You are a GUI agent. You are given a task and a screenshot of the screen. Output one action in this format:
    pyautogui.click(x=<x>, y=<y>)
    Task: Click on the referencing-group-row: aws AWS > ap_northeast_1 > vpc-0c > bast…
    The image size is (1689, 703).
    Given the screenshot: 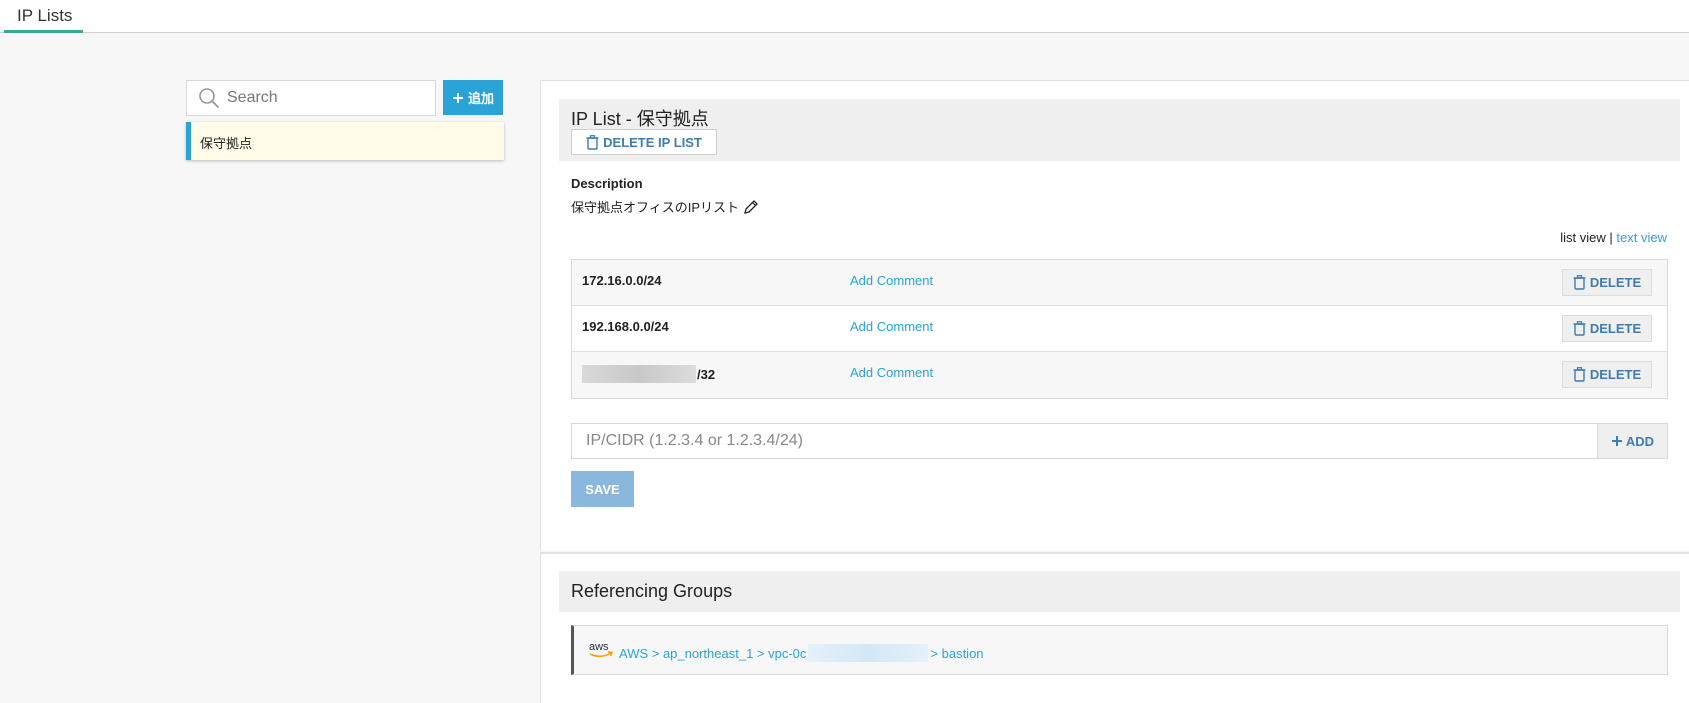 What is the action you would take?
    pyautogui.click(x=1119, y=650)
    